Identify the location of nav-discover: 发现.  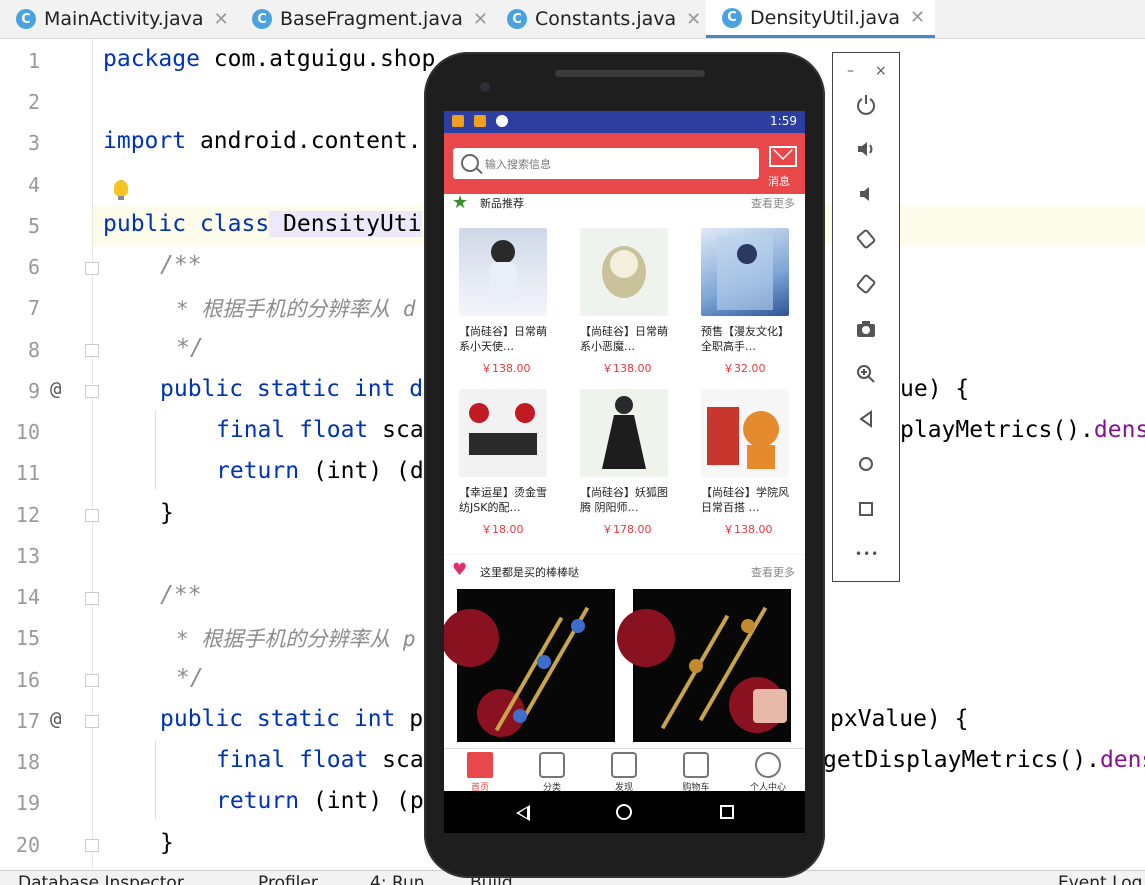
(624, 770).